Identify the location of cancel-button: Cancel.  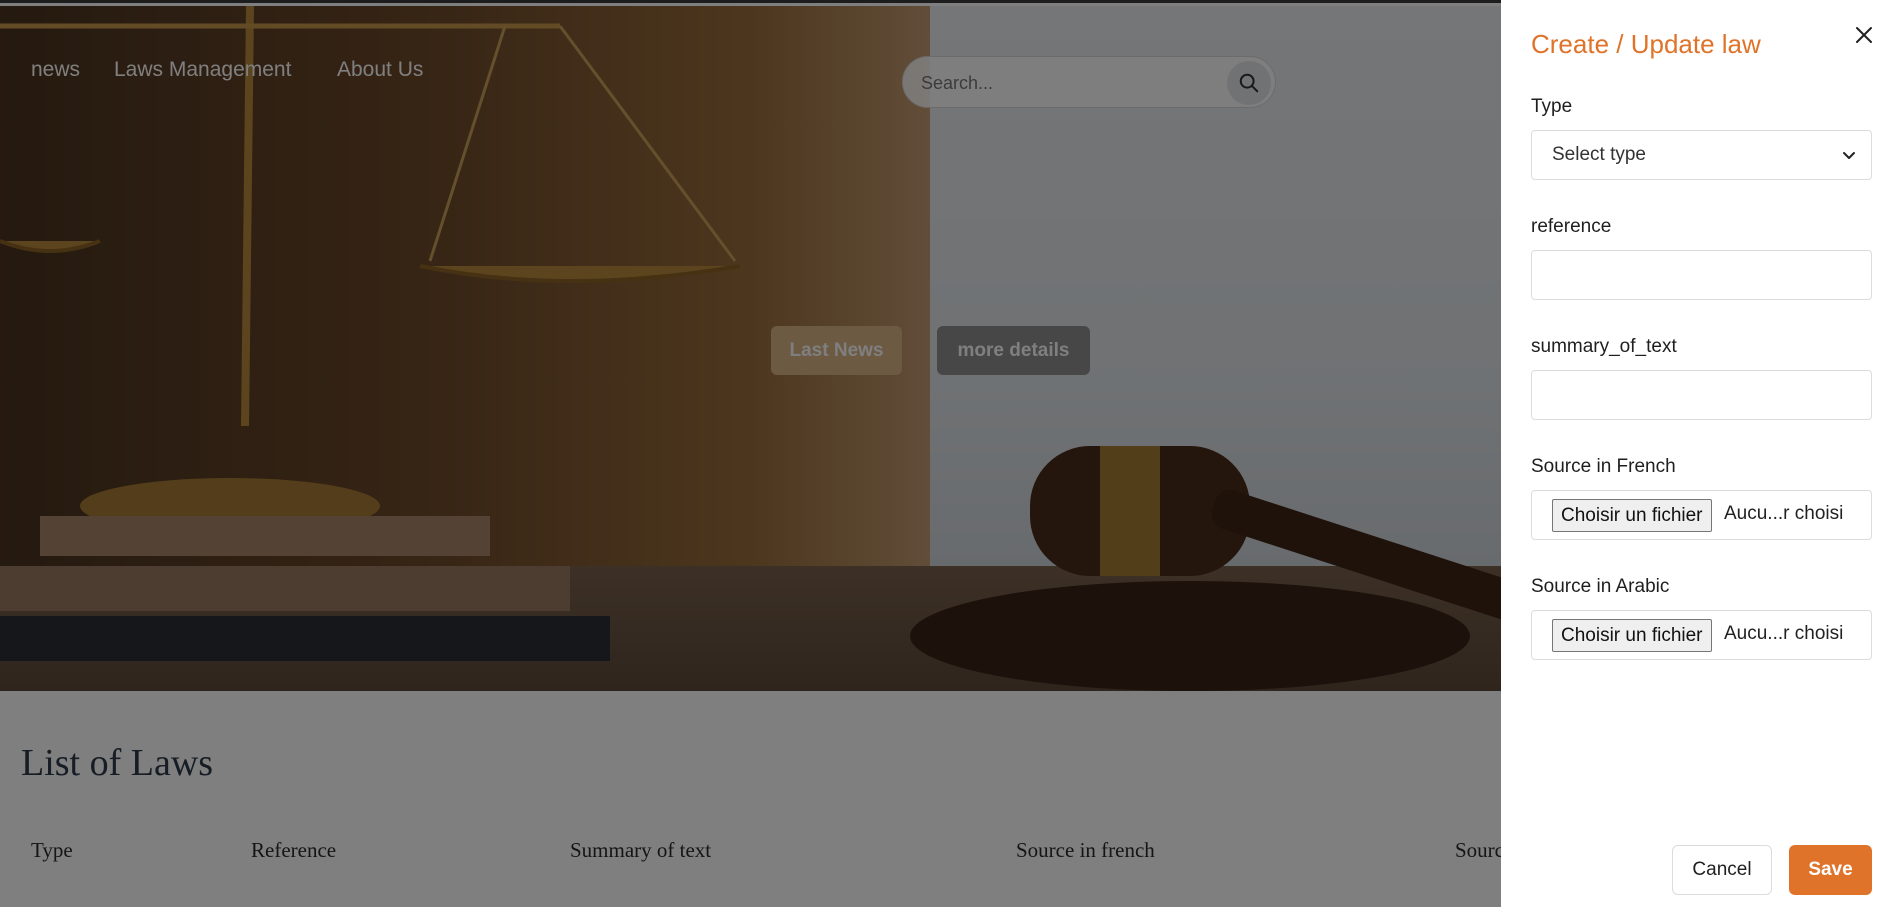
(1722, 870).